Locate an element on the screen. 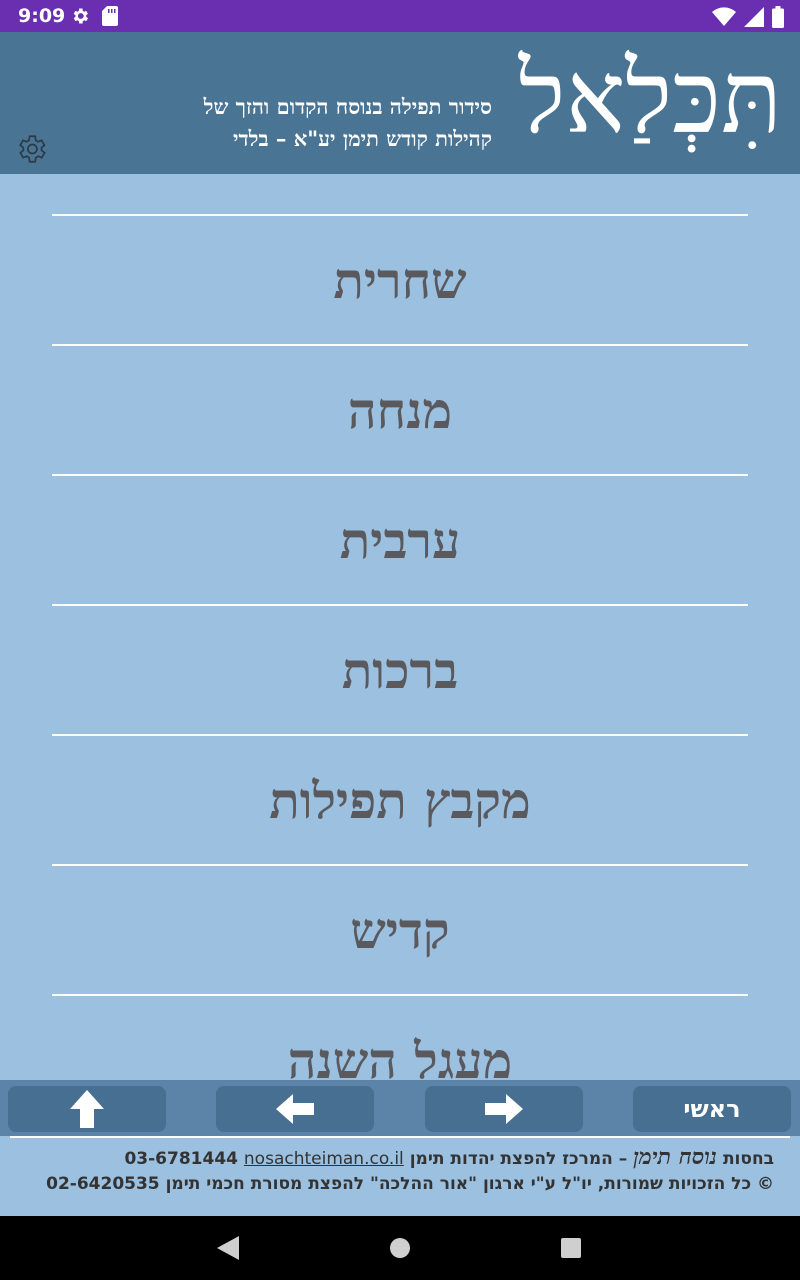 This screenshot has height=1280, width=800. status-left-icons is located at coordinates (94, 16).